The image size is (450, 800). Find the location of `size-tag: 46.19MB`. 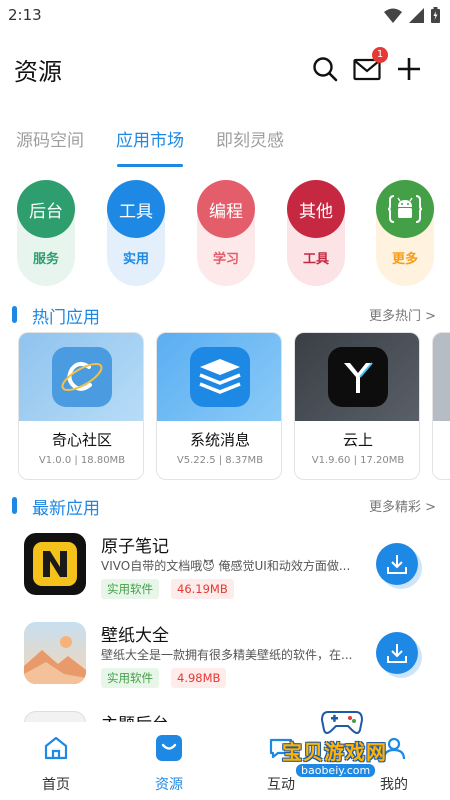

size-tag: 46.19MB is located at coordinates (202, 589).